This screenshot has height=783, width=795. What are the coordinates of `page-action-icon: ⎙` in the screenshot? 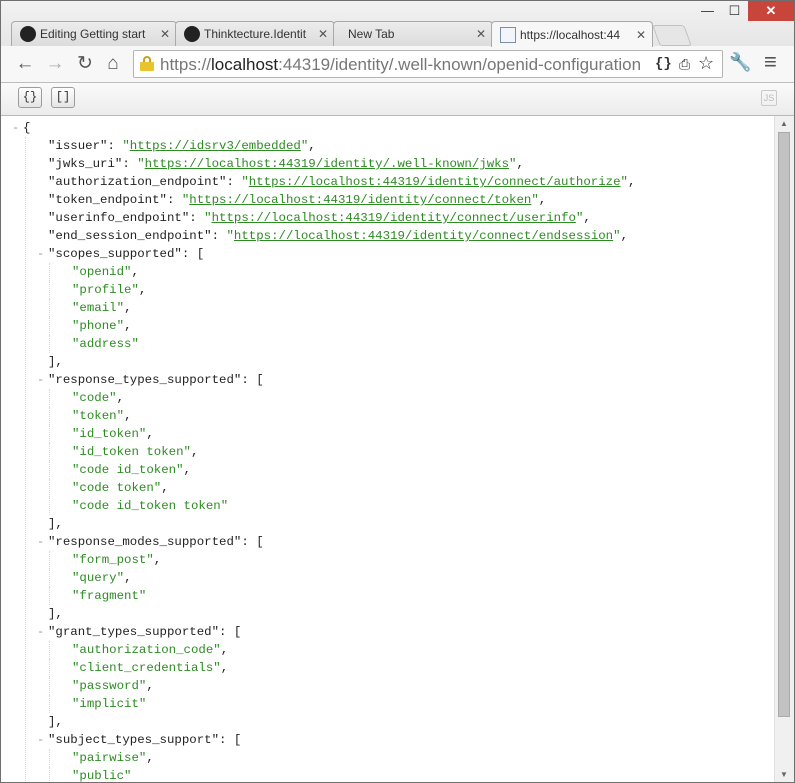 It's located at (684, 64).